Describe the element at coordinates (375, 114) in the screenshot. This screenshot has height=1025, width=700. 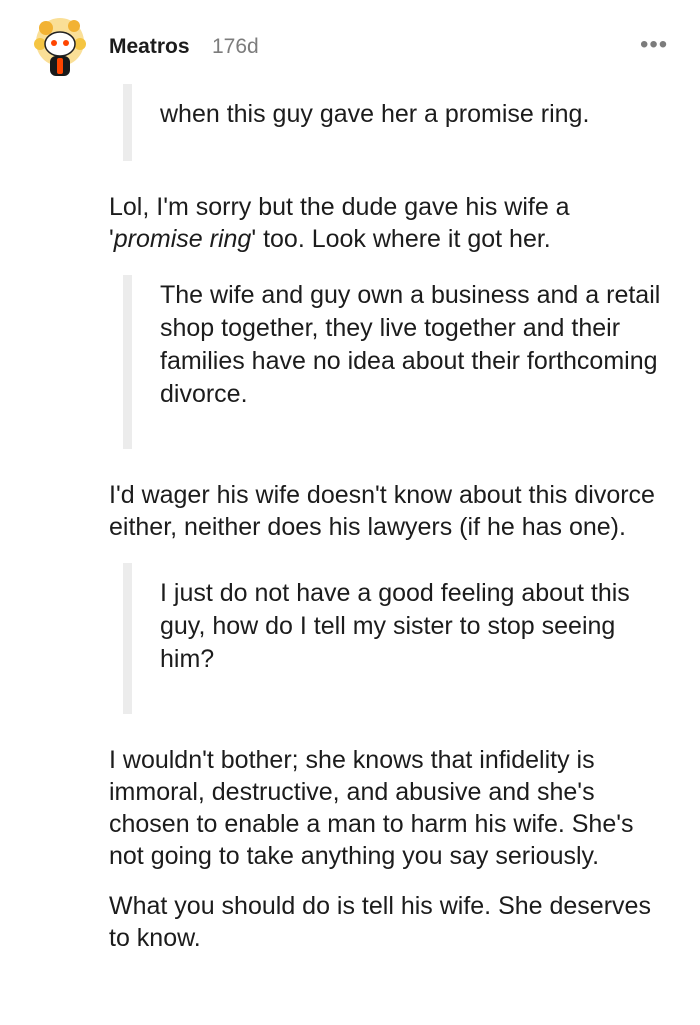
I see `quote-text: when this guy gave her a promise ring.` at that location.